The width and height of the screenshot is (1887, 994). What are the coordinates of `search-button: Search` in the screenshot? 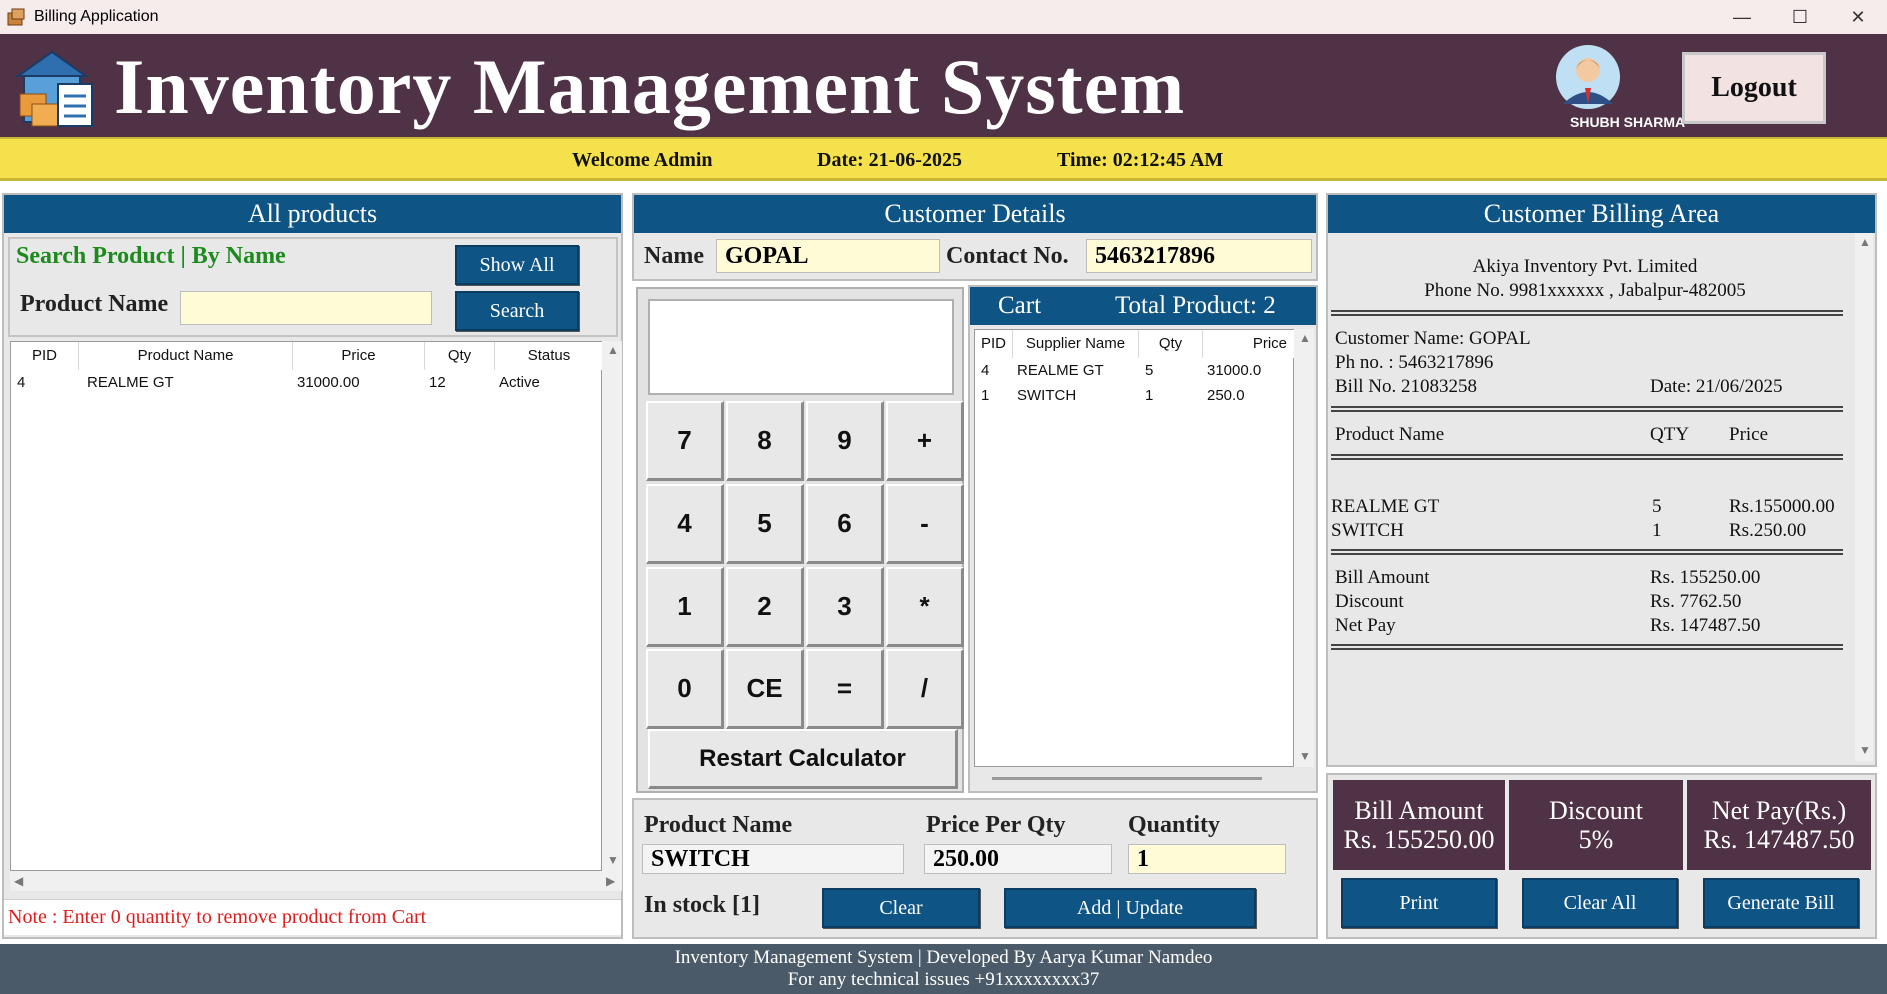 It's located at (517, 311).